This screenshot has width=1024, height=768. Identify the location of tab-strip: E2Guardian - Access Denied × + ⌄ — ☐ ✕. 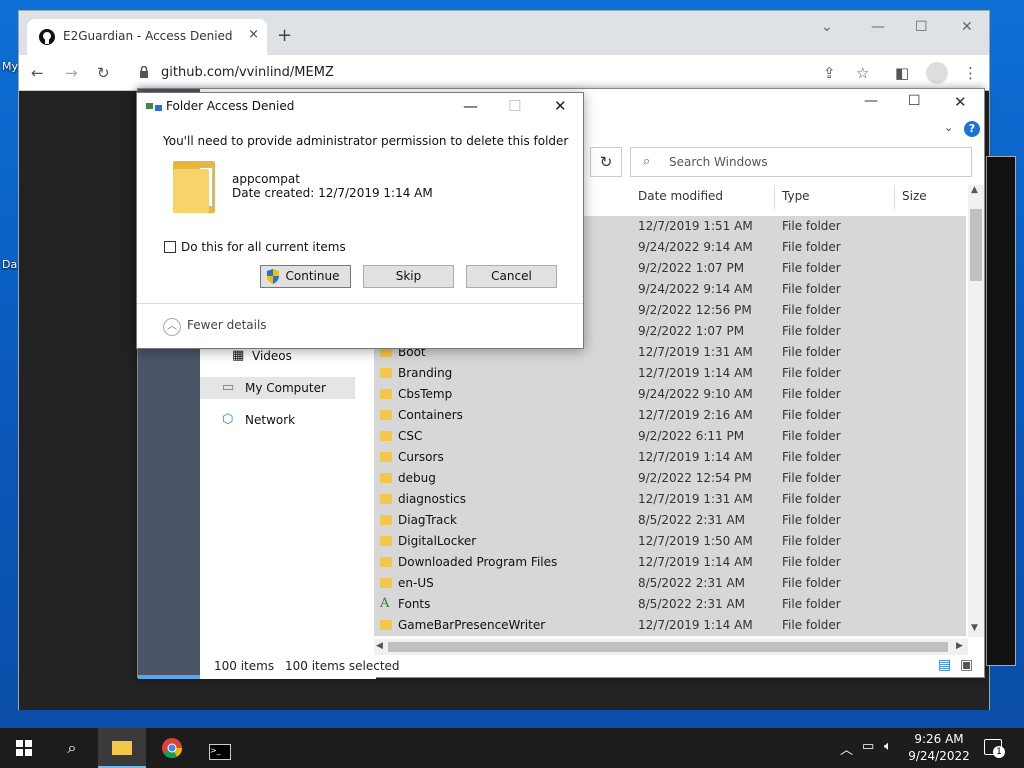
(504, 33).